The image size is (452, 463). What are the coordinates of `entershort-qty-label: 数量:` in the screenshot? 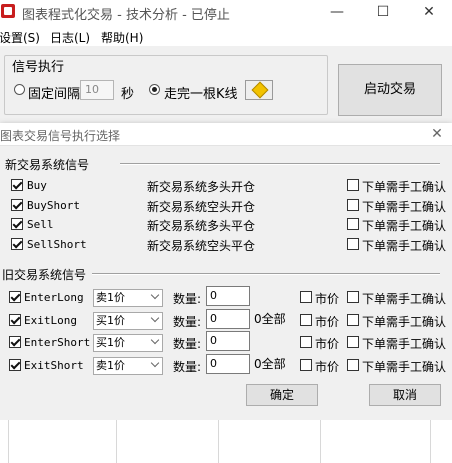 It's located at (187, 344).